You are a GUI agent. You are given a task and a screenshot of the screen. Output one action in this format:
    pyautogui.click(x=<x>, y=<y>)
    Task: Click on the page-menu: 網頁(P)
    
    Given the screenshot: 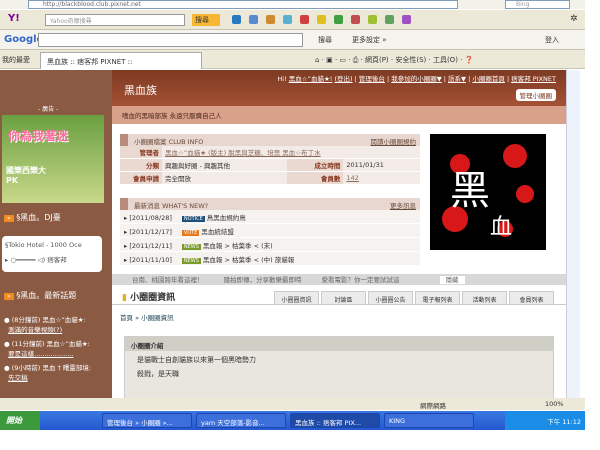 What is the action you would take?
    pyautogui.click(x=377, y=60)
    